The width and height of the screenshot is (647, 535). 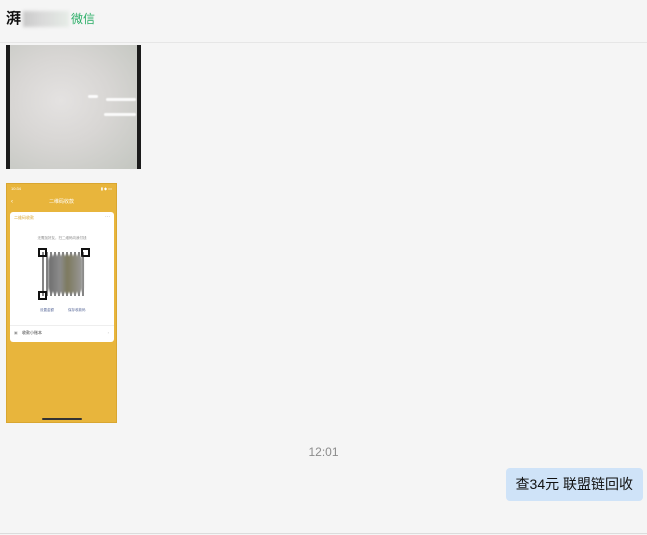 What do you see at coordinates (323, 452) in the screenshot?
I see `message-timestamp: 12:01` at bounding box center [323, 452].